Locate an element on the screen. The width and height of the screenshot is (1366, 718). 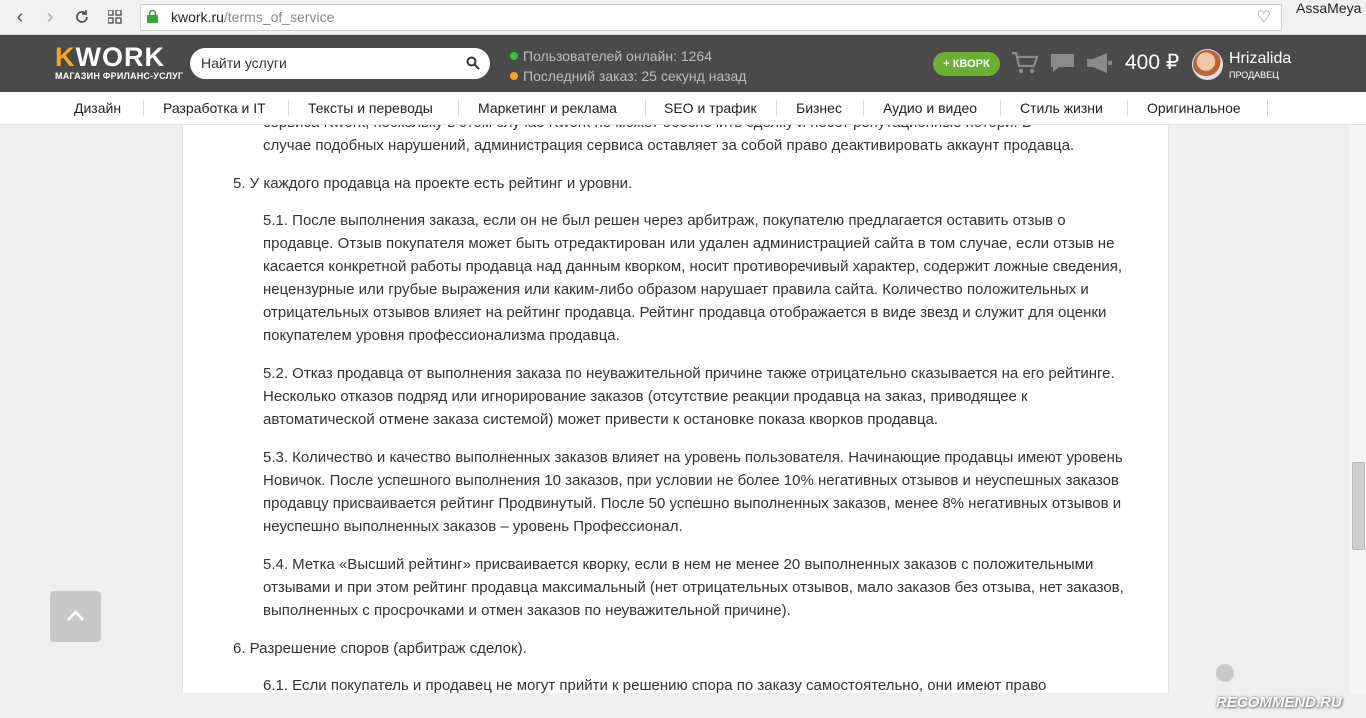
back-icon: ‹ is located at coordinates (20, 17).